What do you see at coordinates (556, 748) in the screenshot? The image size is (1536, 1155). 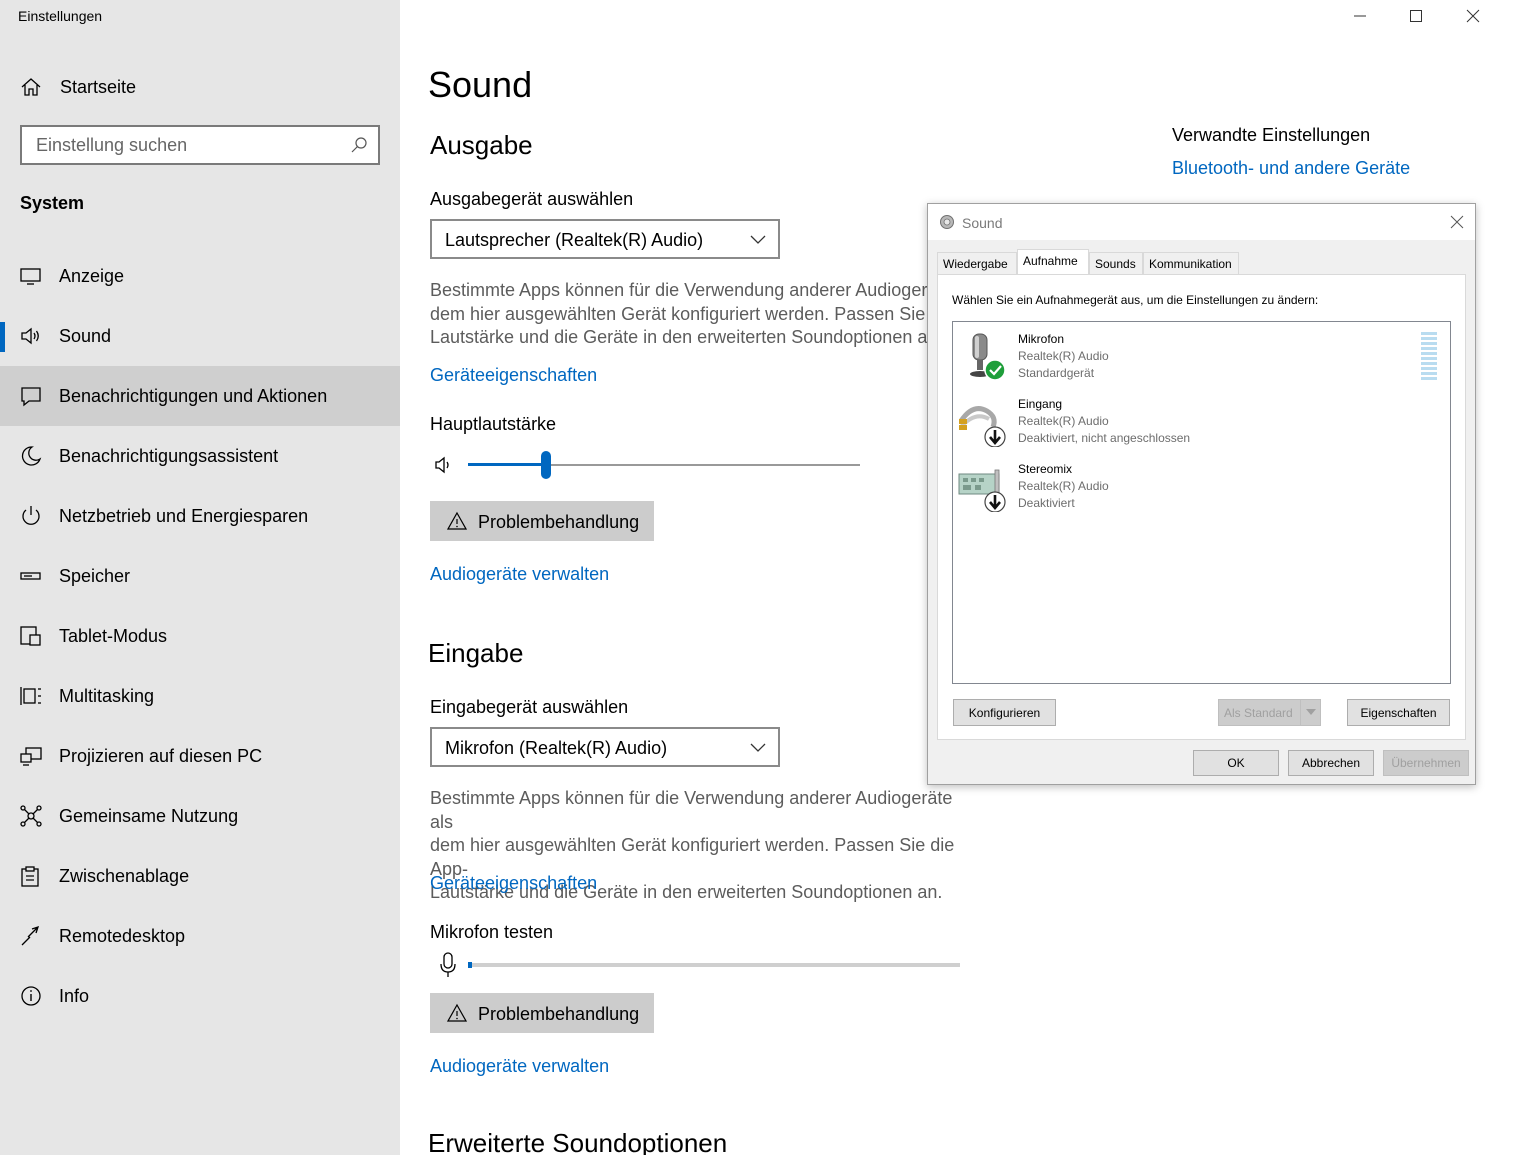 I see `input-device-value: Mikrofon (Realtek(R) Audio)` at bounding box center [556, 748].